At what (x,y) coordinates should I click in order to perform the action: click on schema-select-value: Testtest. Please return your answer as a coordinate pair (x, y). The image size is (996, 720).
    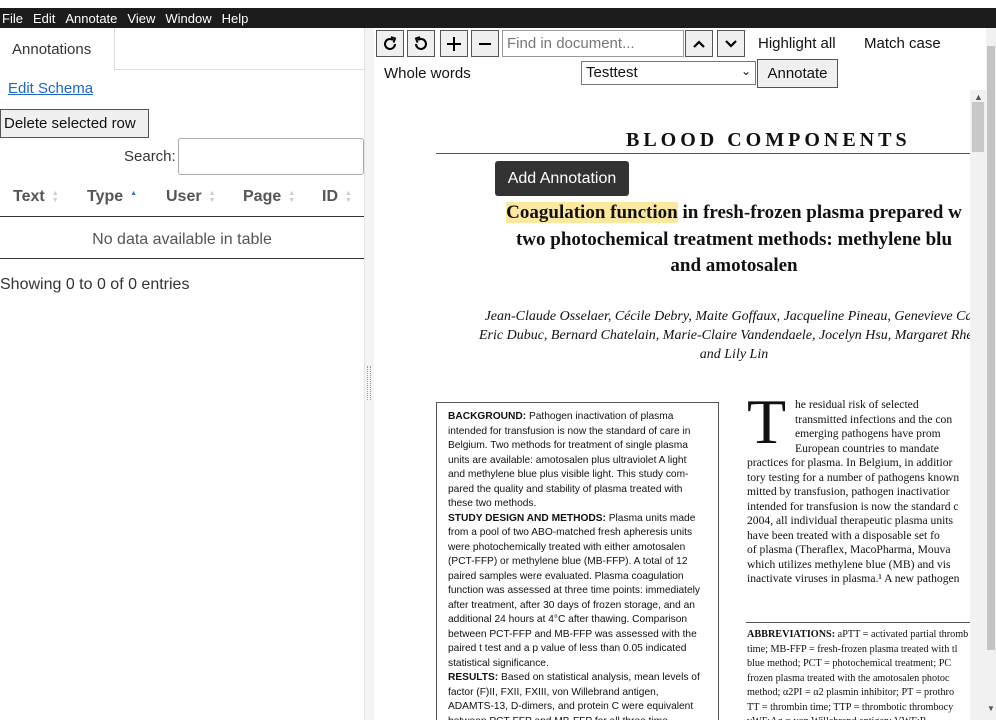
    Looking at the image, I should click on (612, 72).